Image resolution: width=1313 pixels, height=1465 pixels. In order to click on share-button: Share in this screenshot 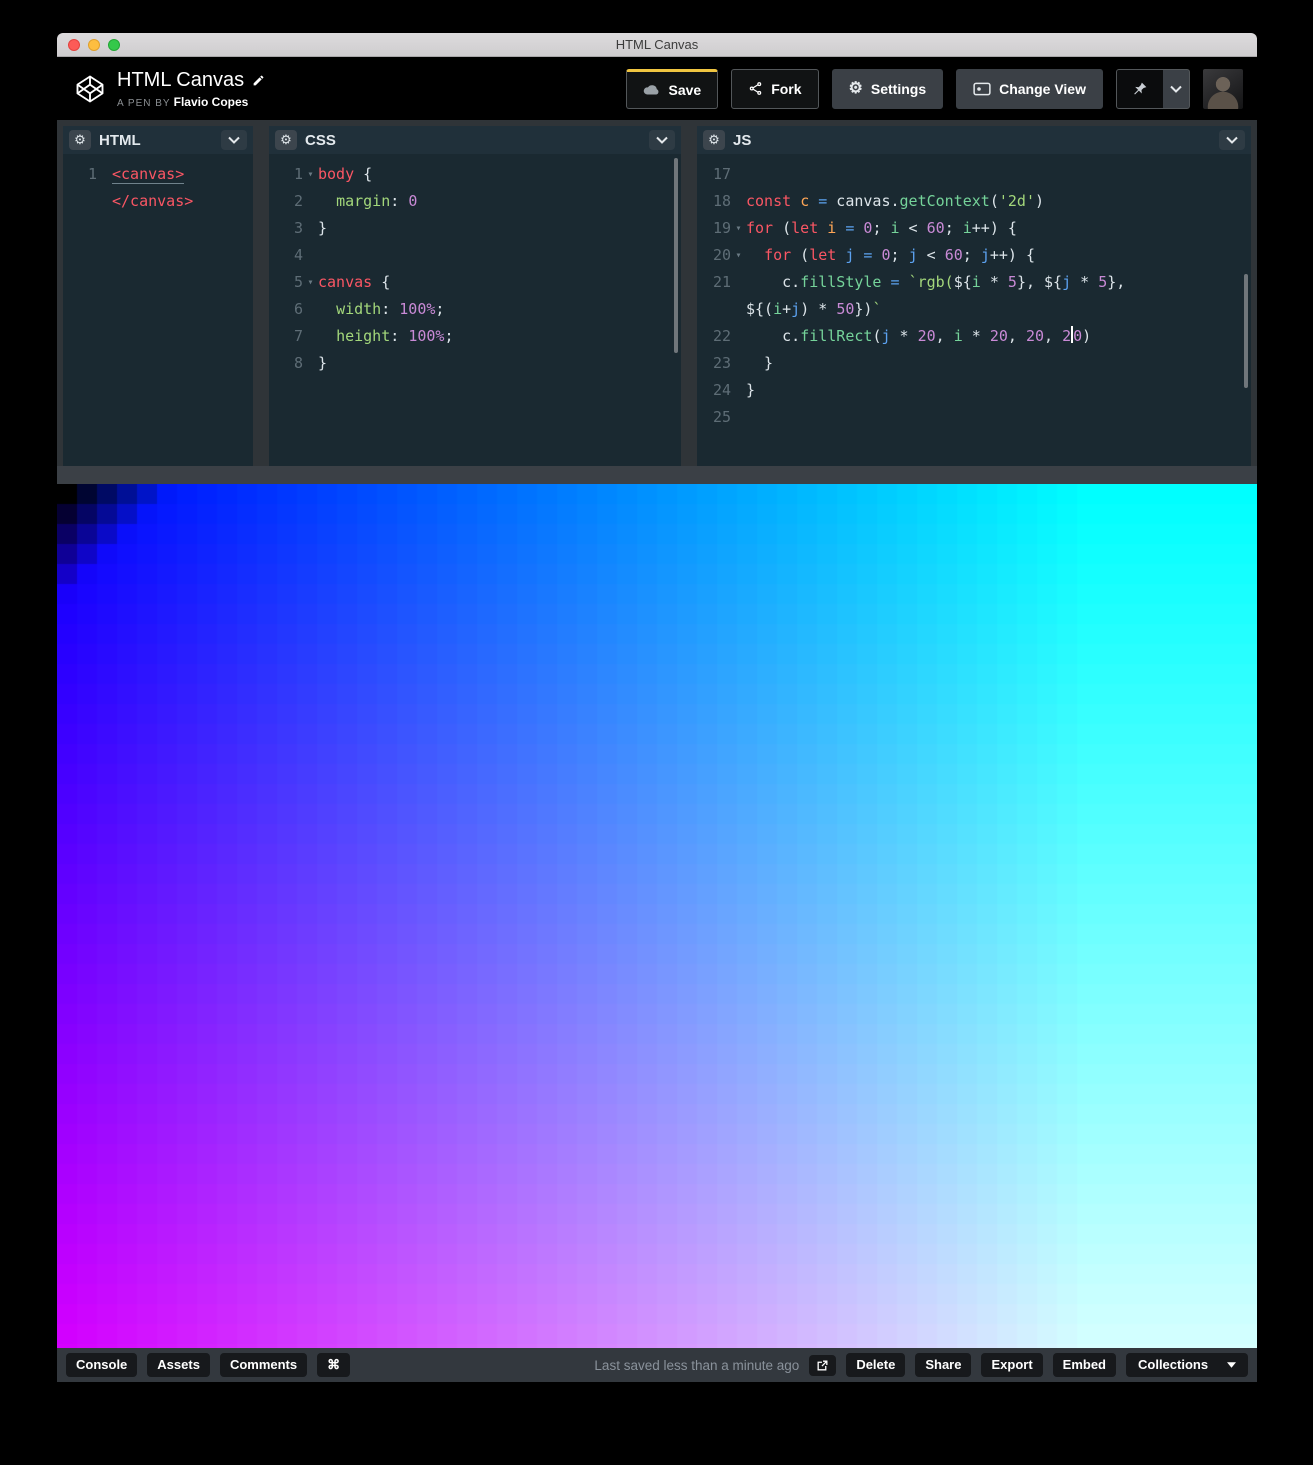, I will do `click(943, 1365)`.